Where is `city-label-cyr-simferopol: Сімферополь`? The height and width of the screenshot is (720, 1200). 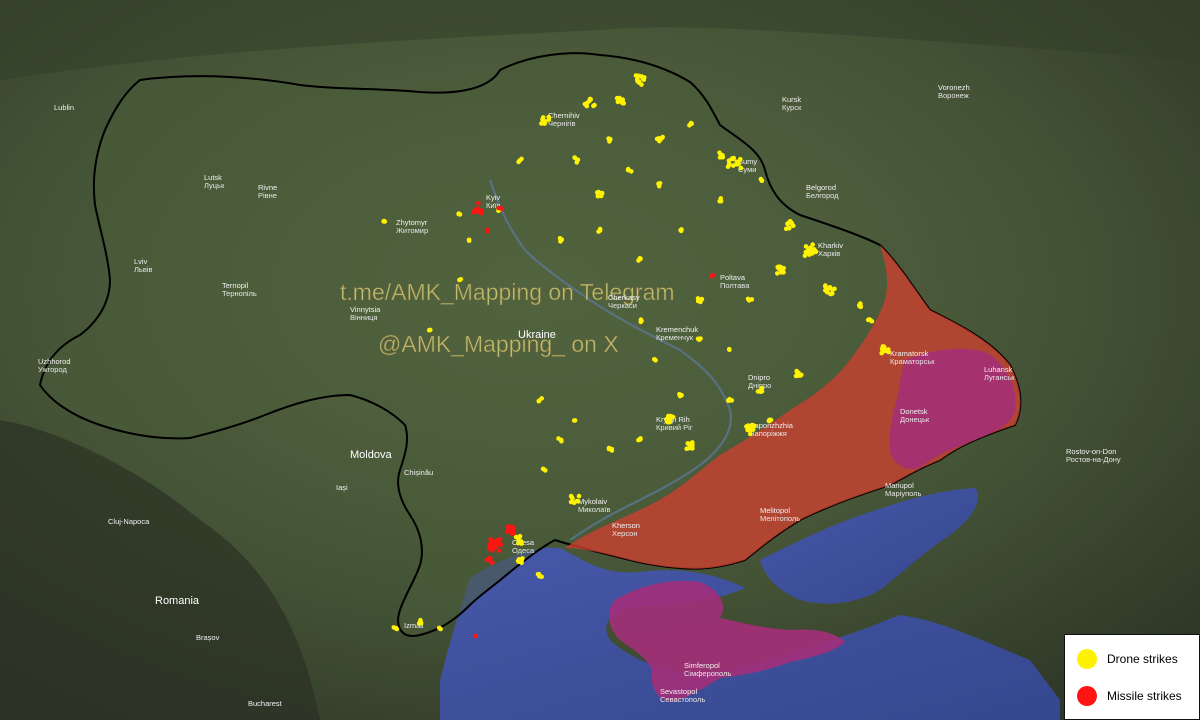
city-label-cyr-simferopol: Сімферополь is located at coordinates (707, 673).